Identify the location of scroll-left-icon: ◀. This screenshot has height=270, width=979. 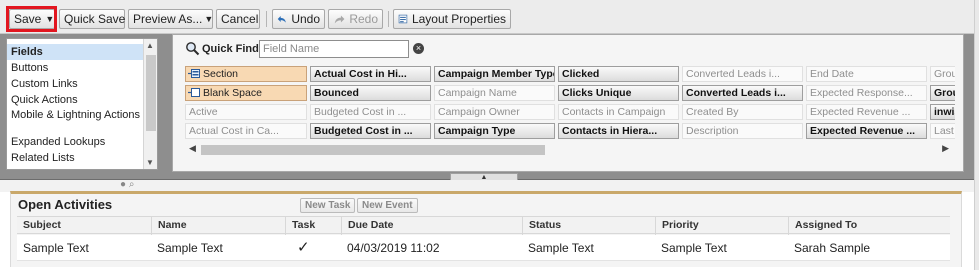
(192, 148).